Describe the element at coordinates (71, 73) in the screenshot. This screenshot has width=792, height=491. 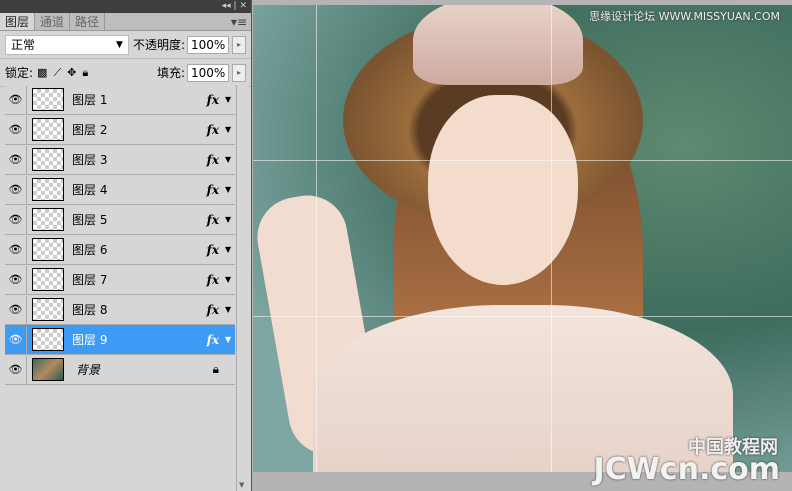
I see `lock-move-icon: ✥` at that location.